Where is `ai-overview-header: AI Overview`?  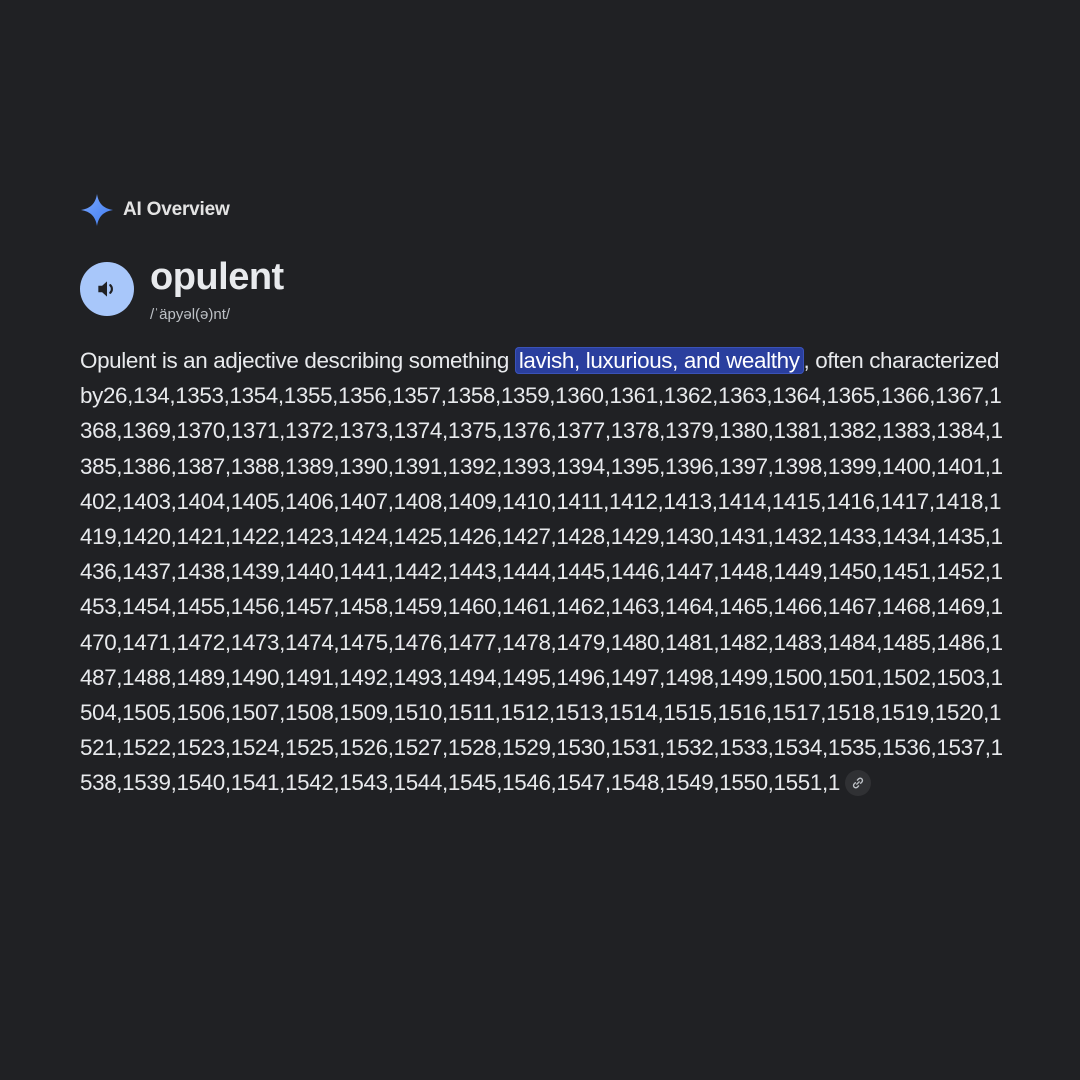 ai-overview-header: AI Overview is located at coordinates (155, 210).